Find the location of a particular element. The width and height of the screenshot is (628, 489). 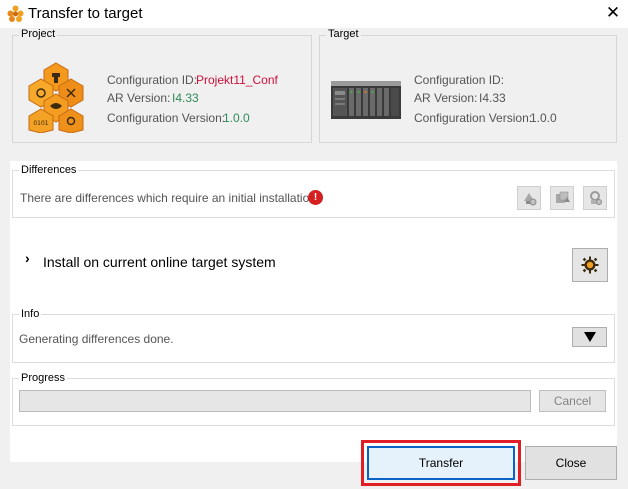

triangle-down-icon is located at coordinates (590, 337).